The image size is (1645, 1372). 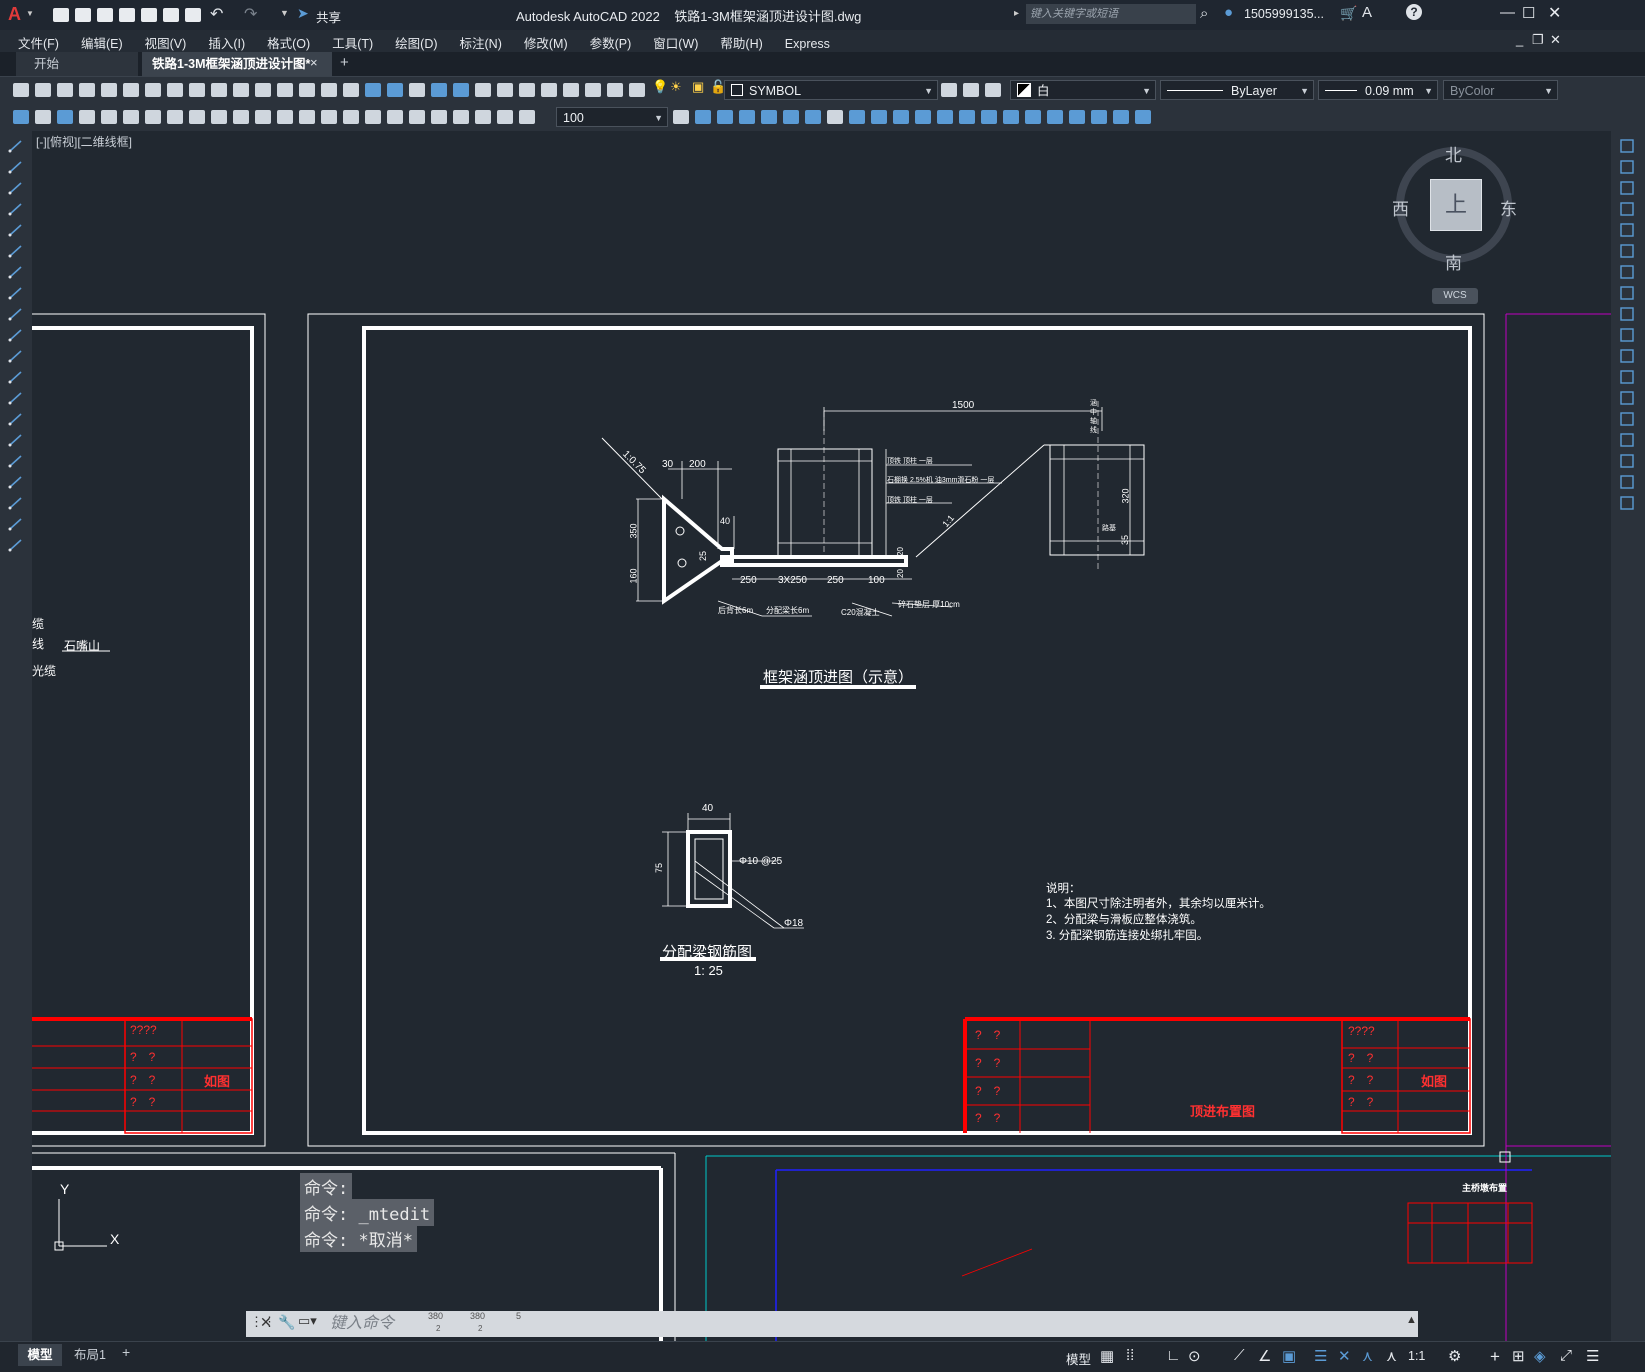 I want to click on search-input: 键入关键字或短语, so click(x=1111, y=14).